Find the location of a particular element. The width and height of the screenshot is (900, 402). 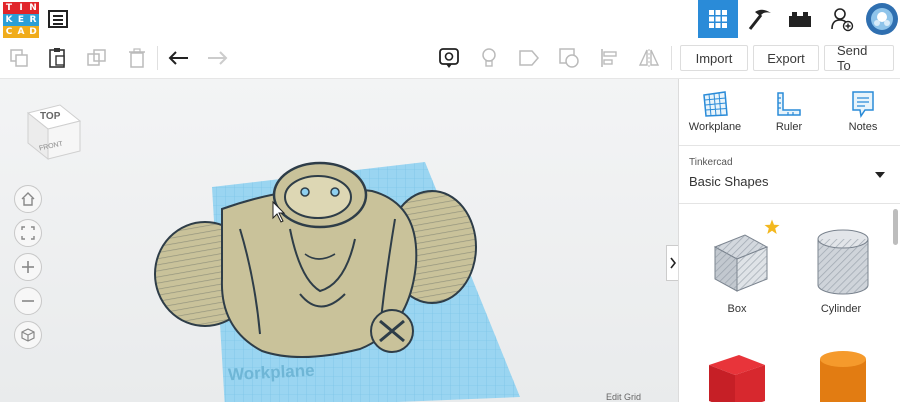

avatar is located at coordinates (881, 19).